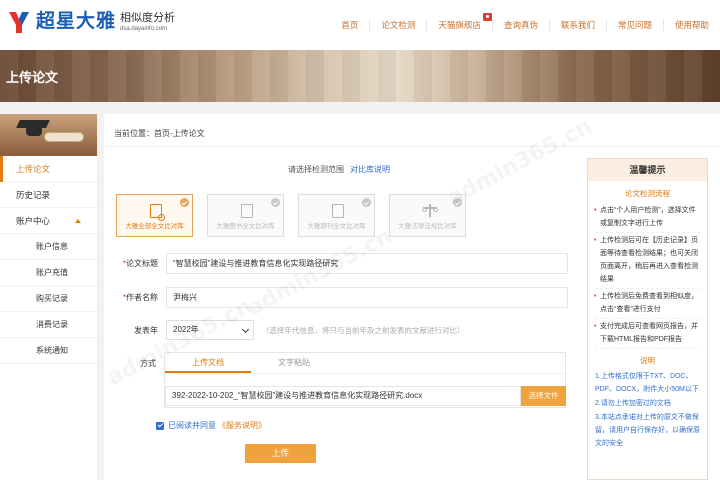 The width and height of the screenshot is (720, 480). I want to click on db-card-all: 大雅全部全文比对库, so click(154, 215).